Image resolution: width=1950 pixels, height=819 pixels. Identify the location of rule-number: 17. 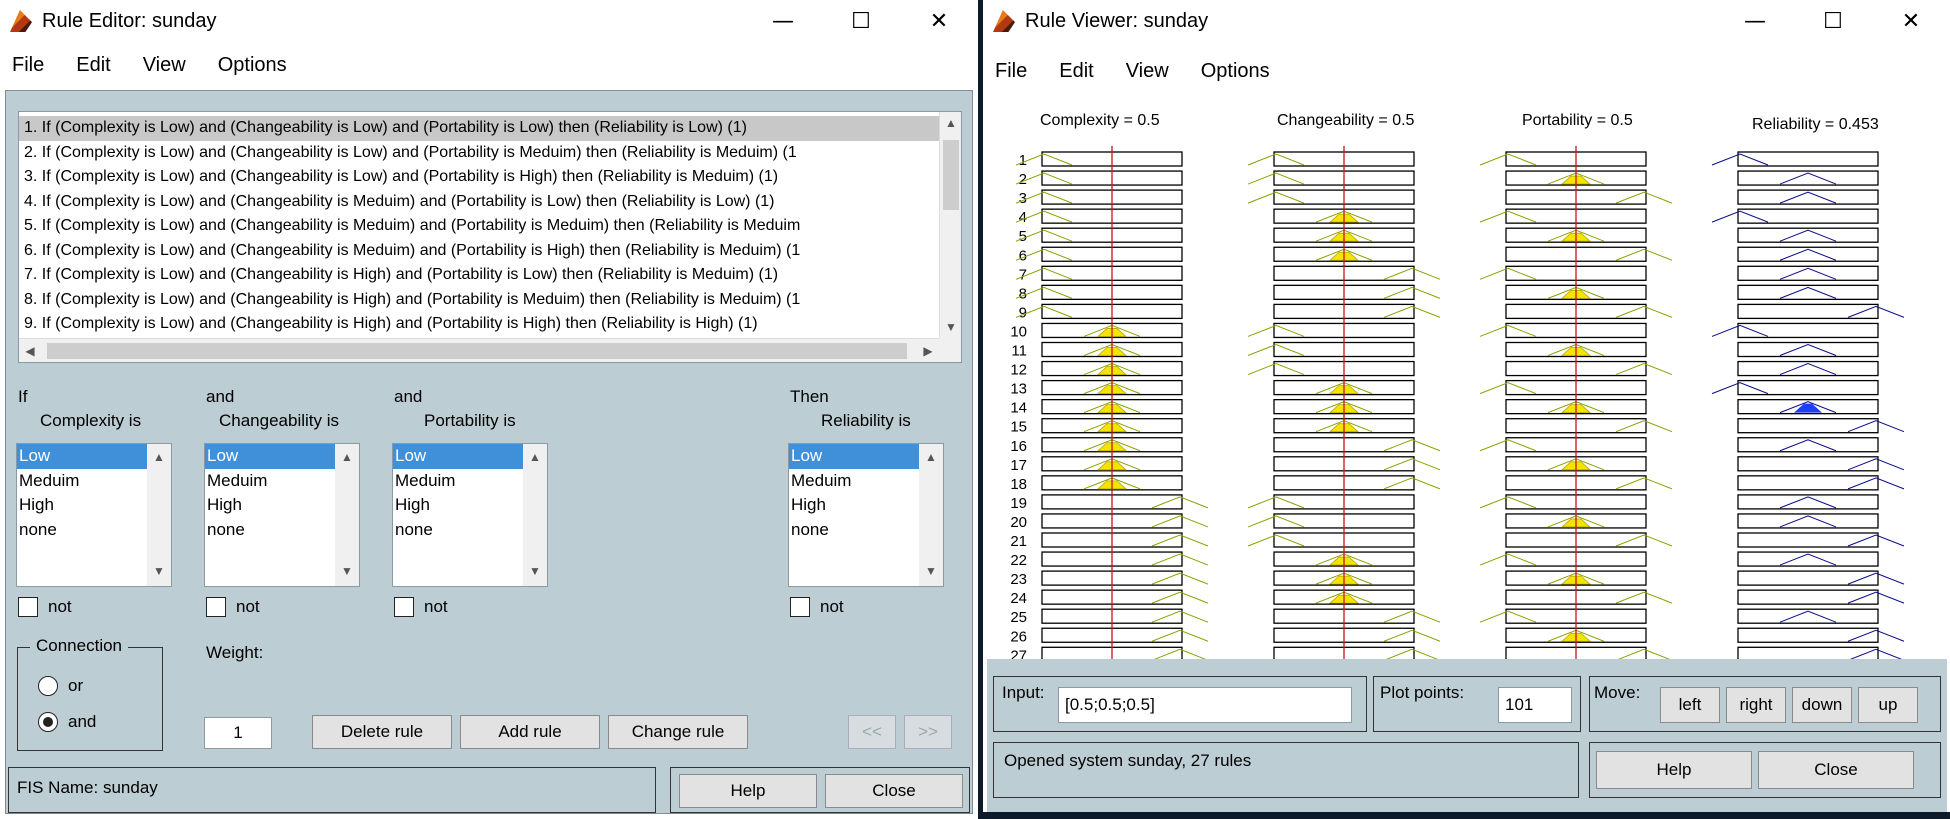
(1018, 465).